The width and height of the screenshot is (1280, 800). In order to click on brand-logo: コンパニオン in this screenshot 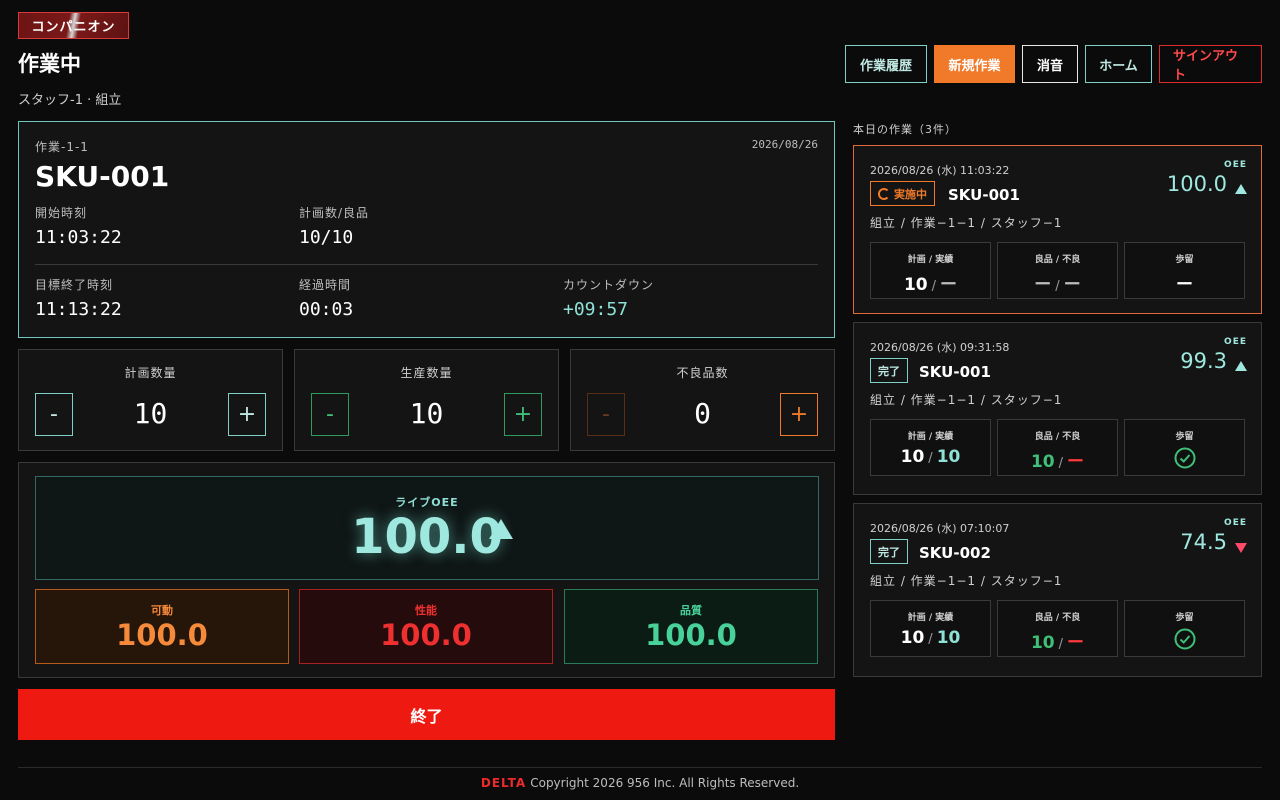, I will do `click(73, 25)`.